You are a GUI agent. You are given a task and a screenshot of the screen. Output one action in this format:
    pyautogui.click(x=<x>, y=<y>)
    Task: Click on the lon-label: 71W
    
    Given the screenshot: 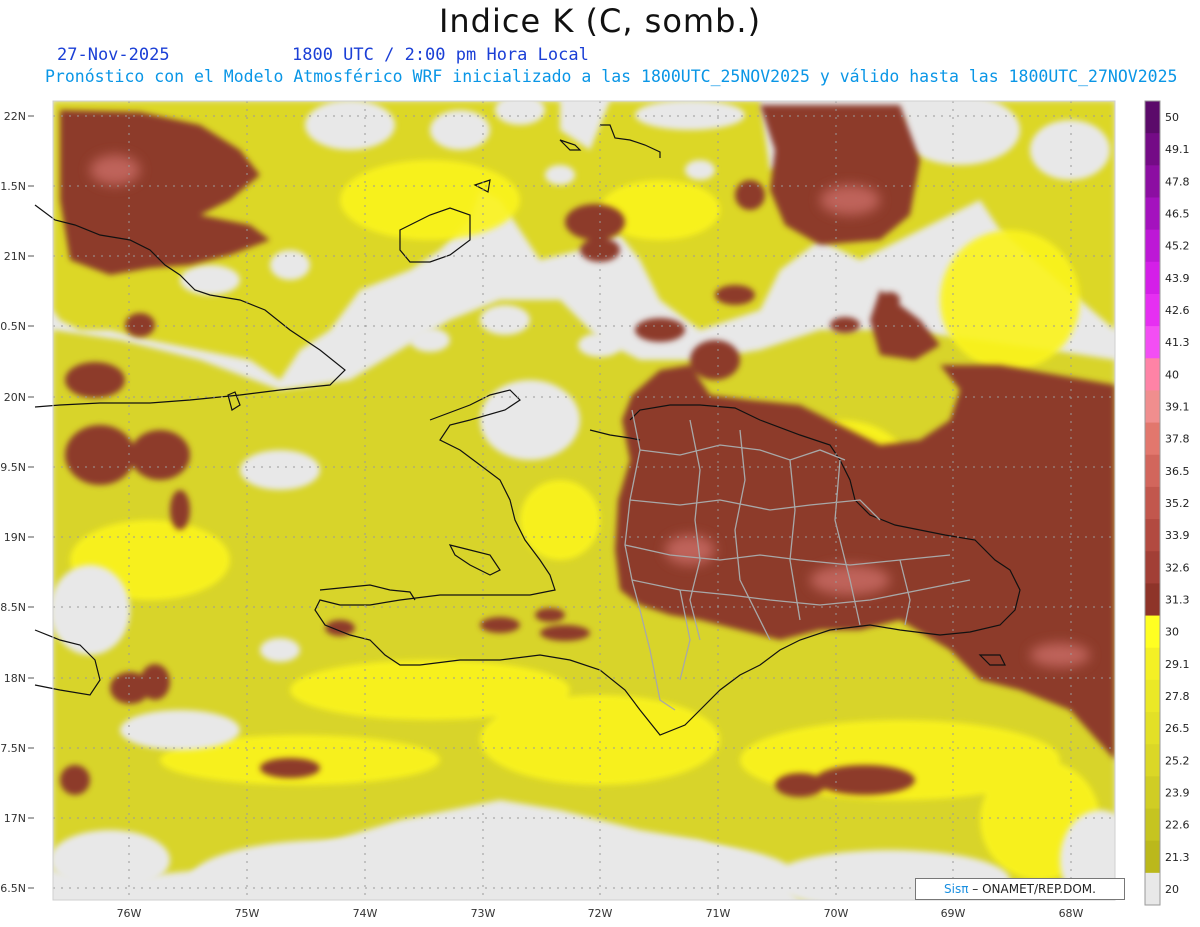 What is the action you would take?
    pyautogui.click(x=718, y=913)
    